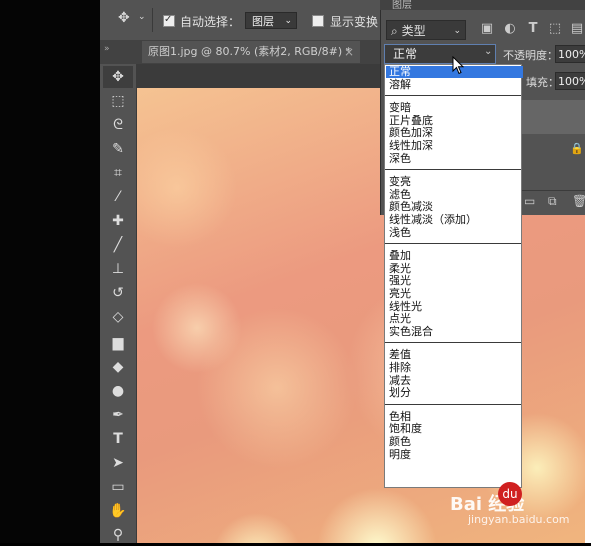  What do you see at coordinates (118, 367) in the screenshot?
I see `blur-tool-icon: ◆` at bounding box center [118, 367].